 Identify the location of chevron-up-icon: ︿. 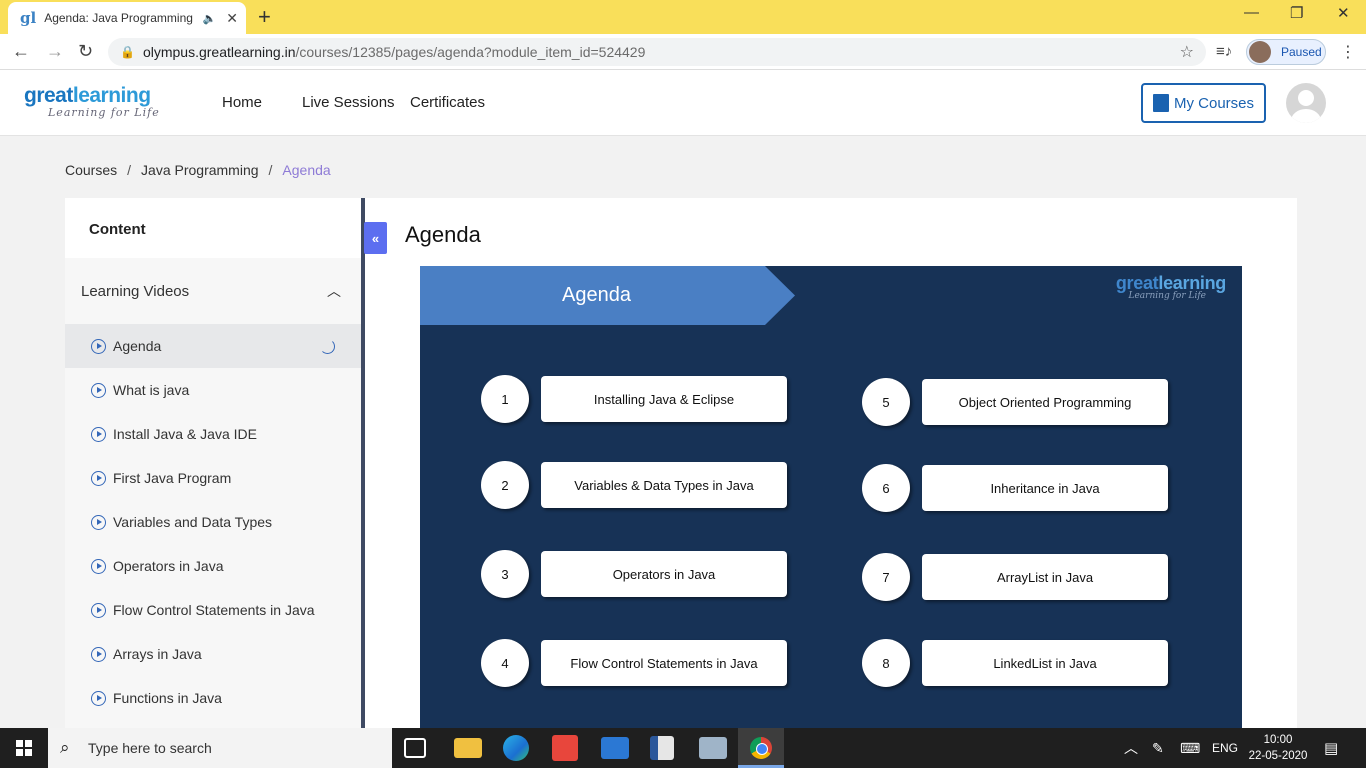
(334, 291).